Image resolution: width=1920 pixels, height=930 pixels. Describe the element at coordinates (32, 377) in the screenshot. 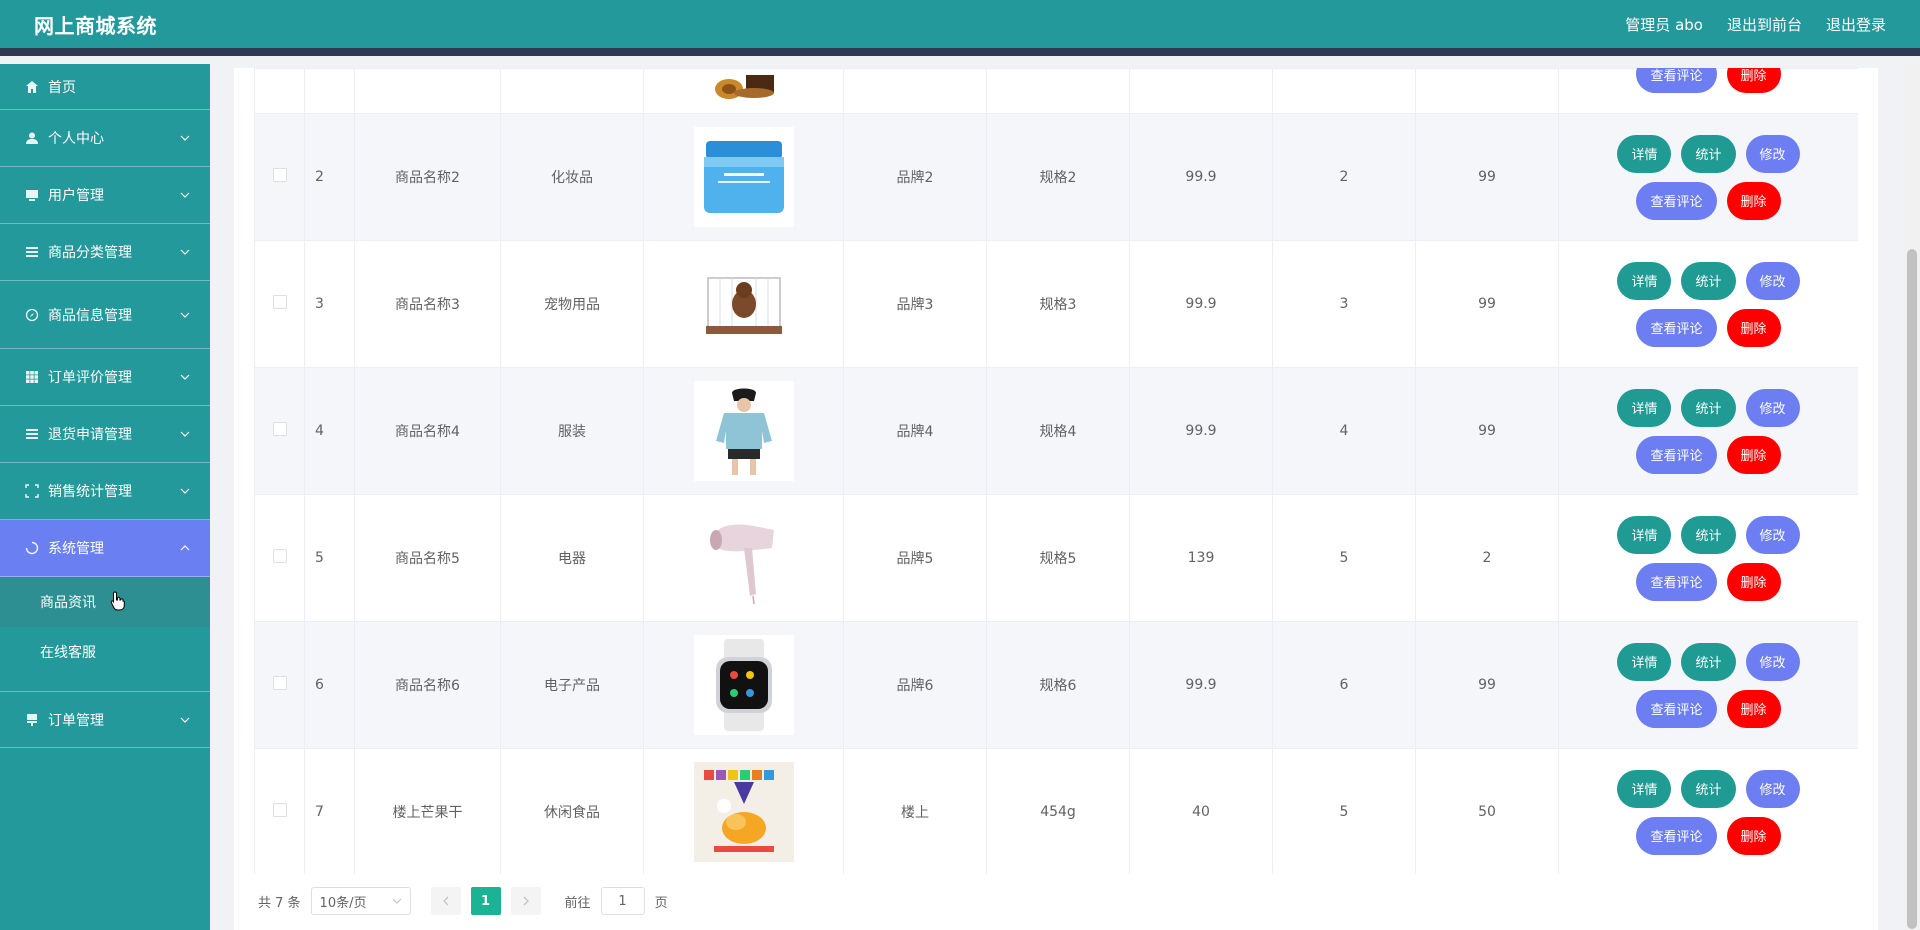

I see `grid-icon` at that location.